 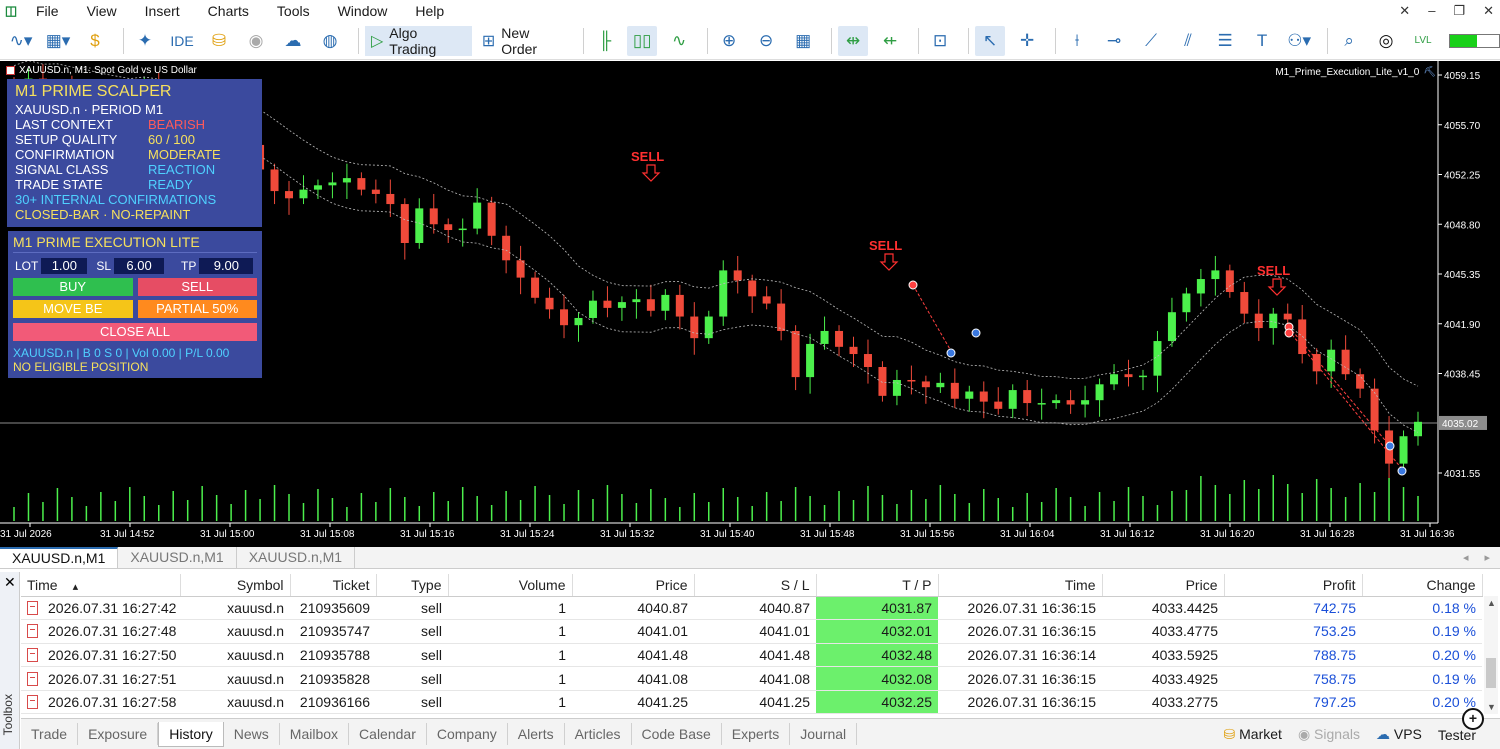 I want to click on sl-input: 6.00, so click(x=139, y=266).